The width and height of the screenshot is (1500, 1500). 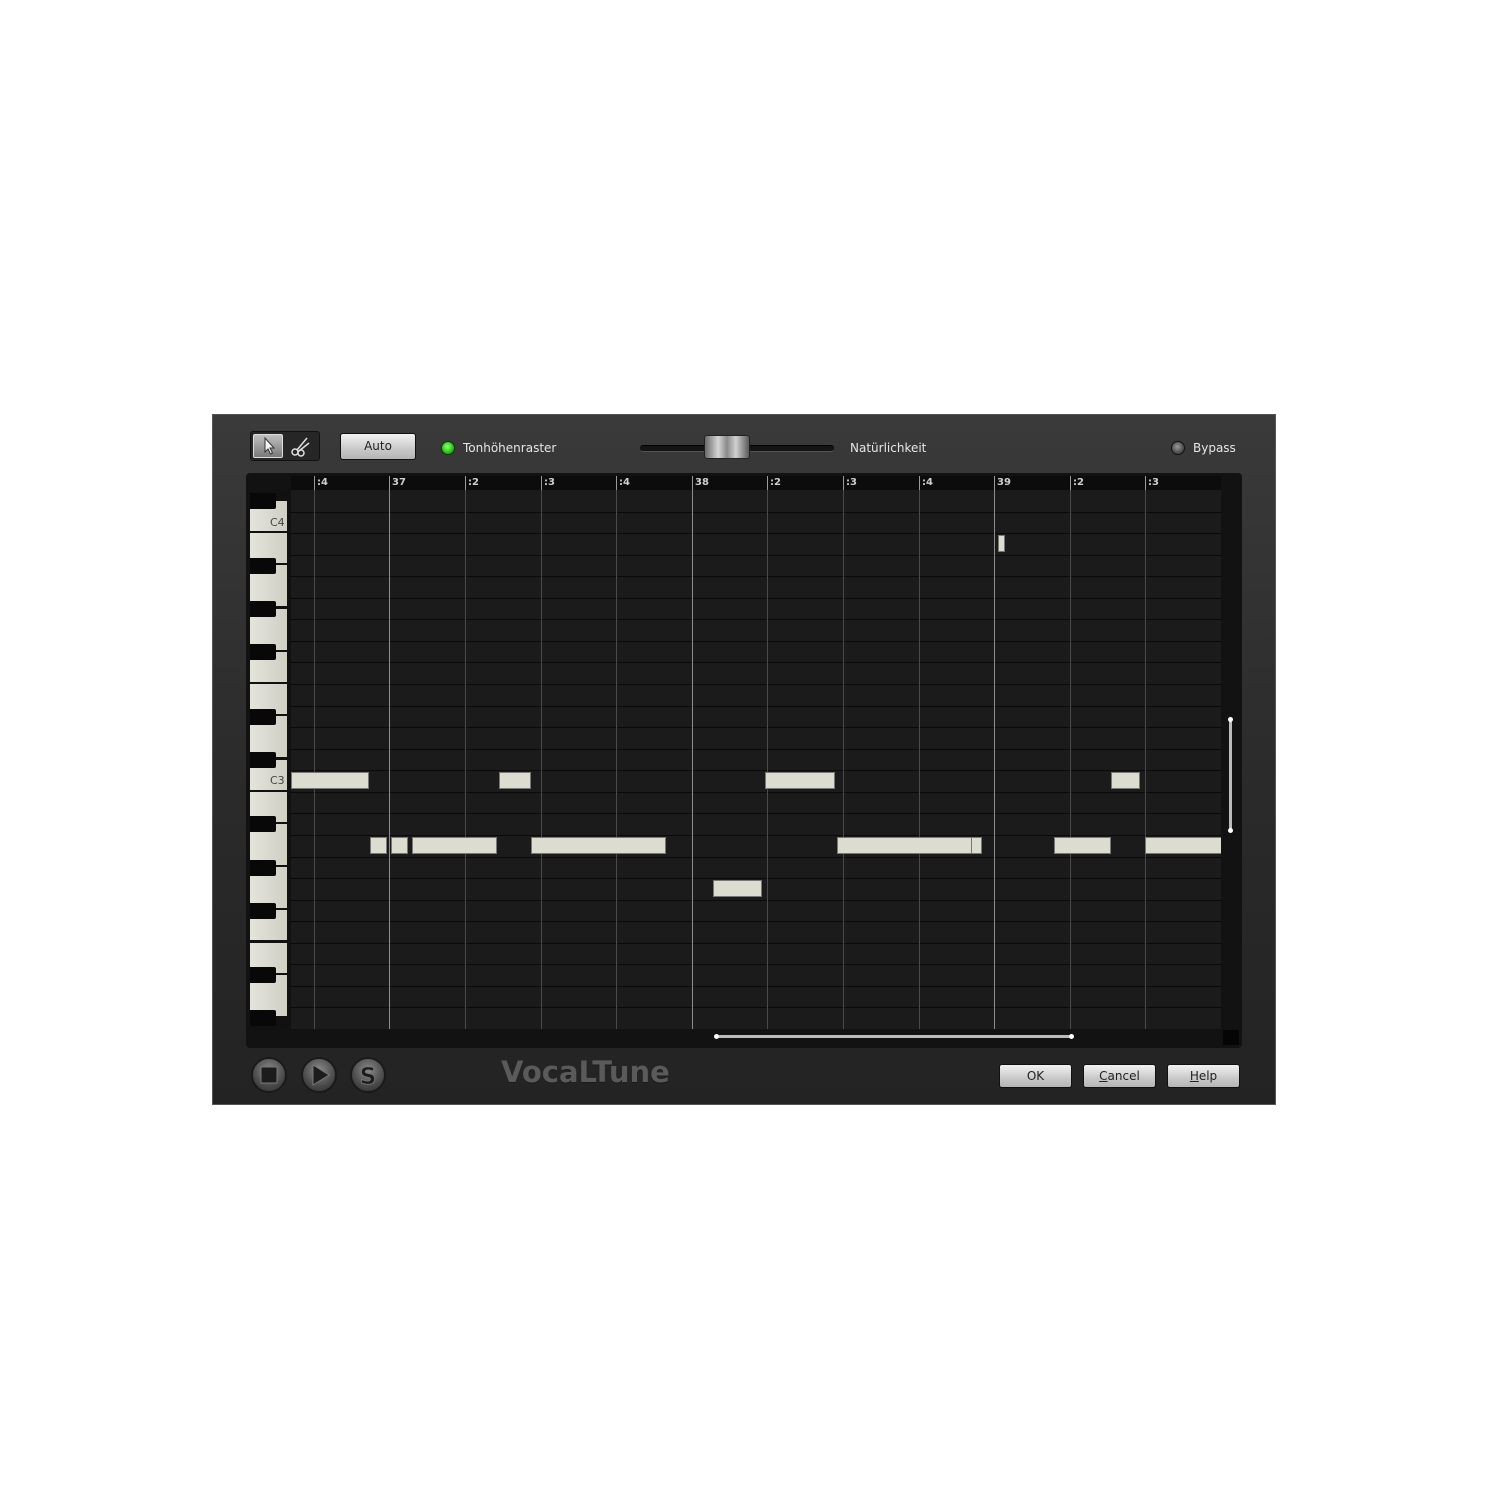 I want to click on bypass-label: Bypass, so click(x=1214, y=448).